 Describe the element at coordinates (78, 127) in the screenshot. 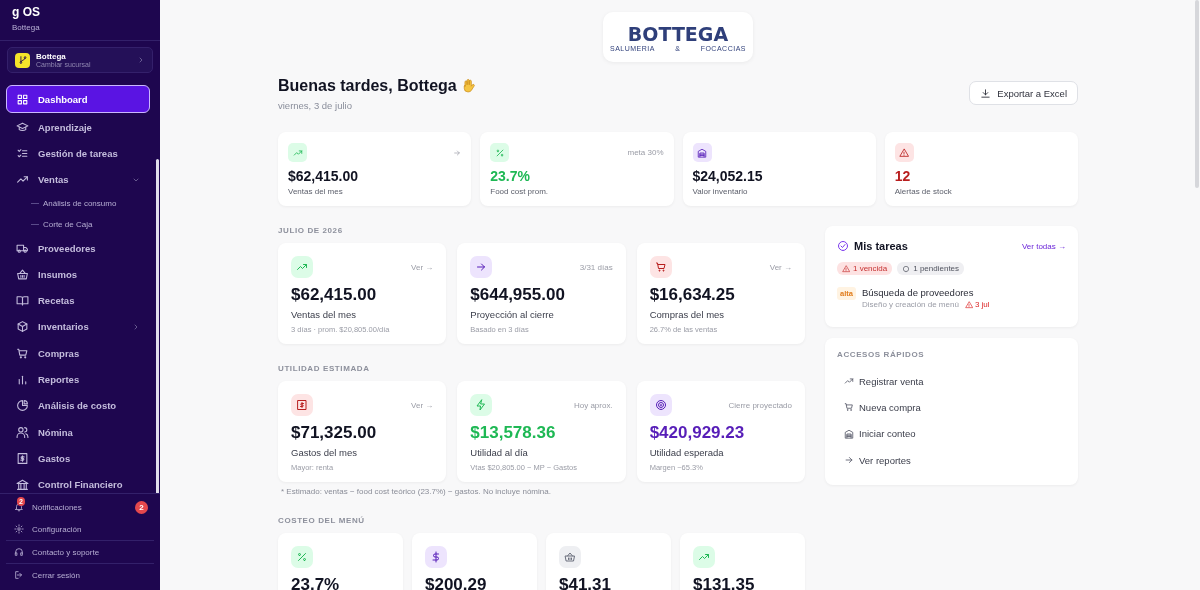

I see `nav-item: Aprendizaje` at that location.